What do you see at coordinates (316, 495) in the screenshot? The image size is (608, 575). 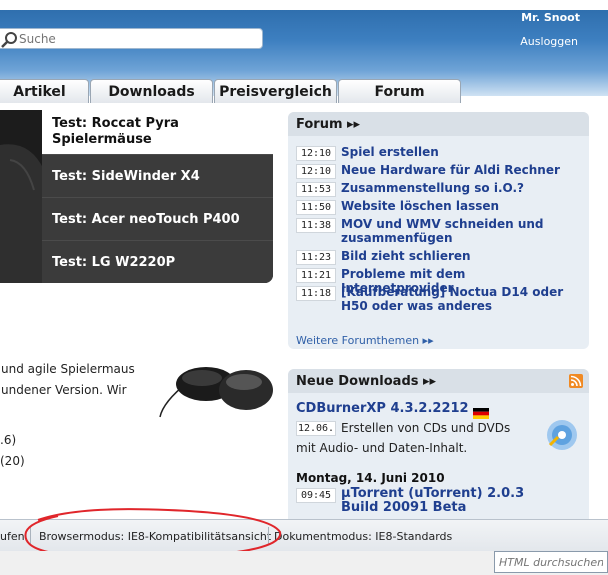 I see `download-time: 09:45` at bounding box center [316, 495].